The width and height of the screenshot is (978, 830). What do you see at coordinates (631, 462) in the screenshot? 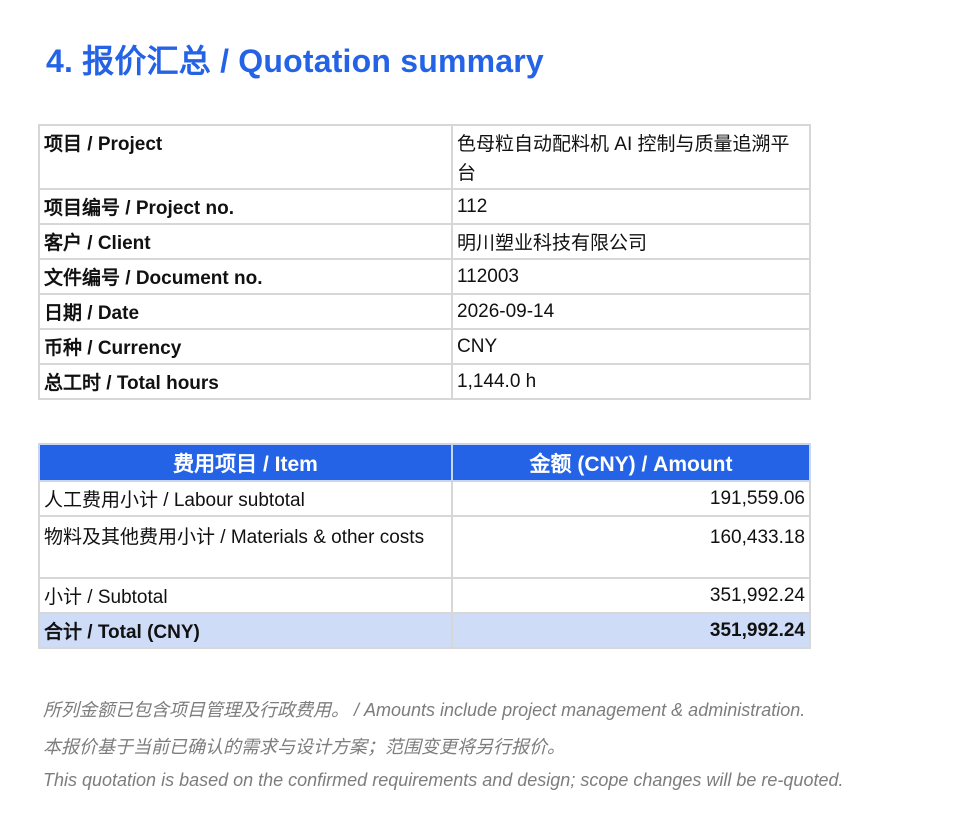
I see `column-header-amount: 金额 (CNY) / Amount` at bounding box center [631, 462].